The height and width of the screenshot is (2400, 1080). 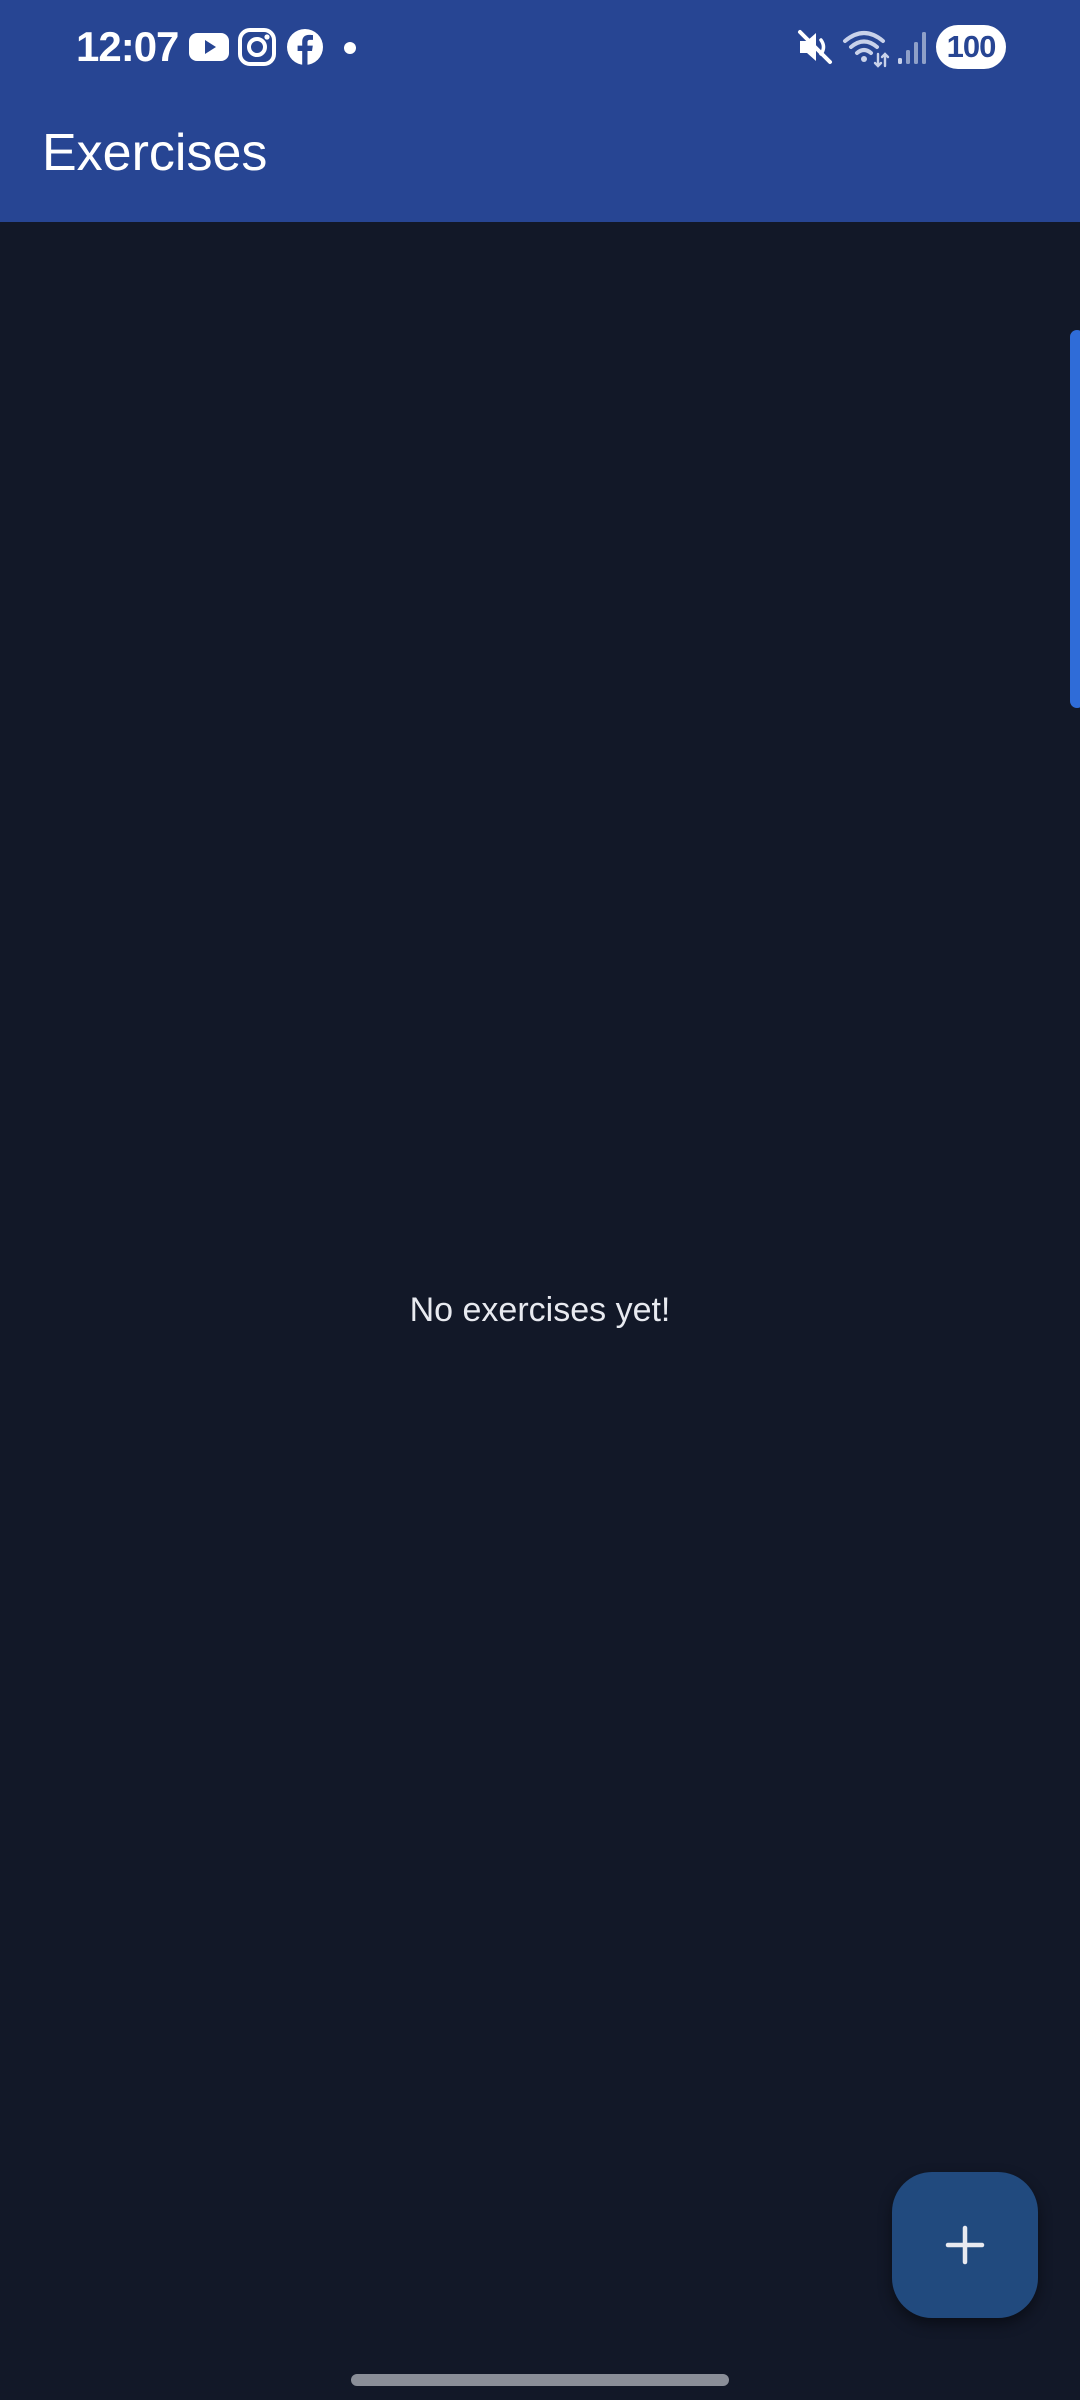 I want to click on add-exercise-button, so click(x=965, y=2245).